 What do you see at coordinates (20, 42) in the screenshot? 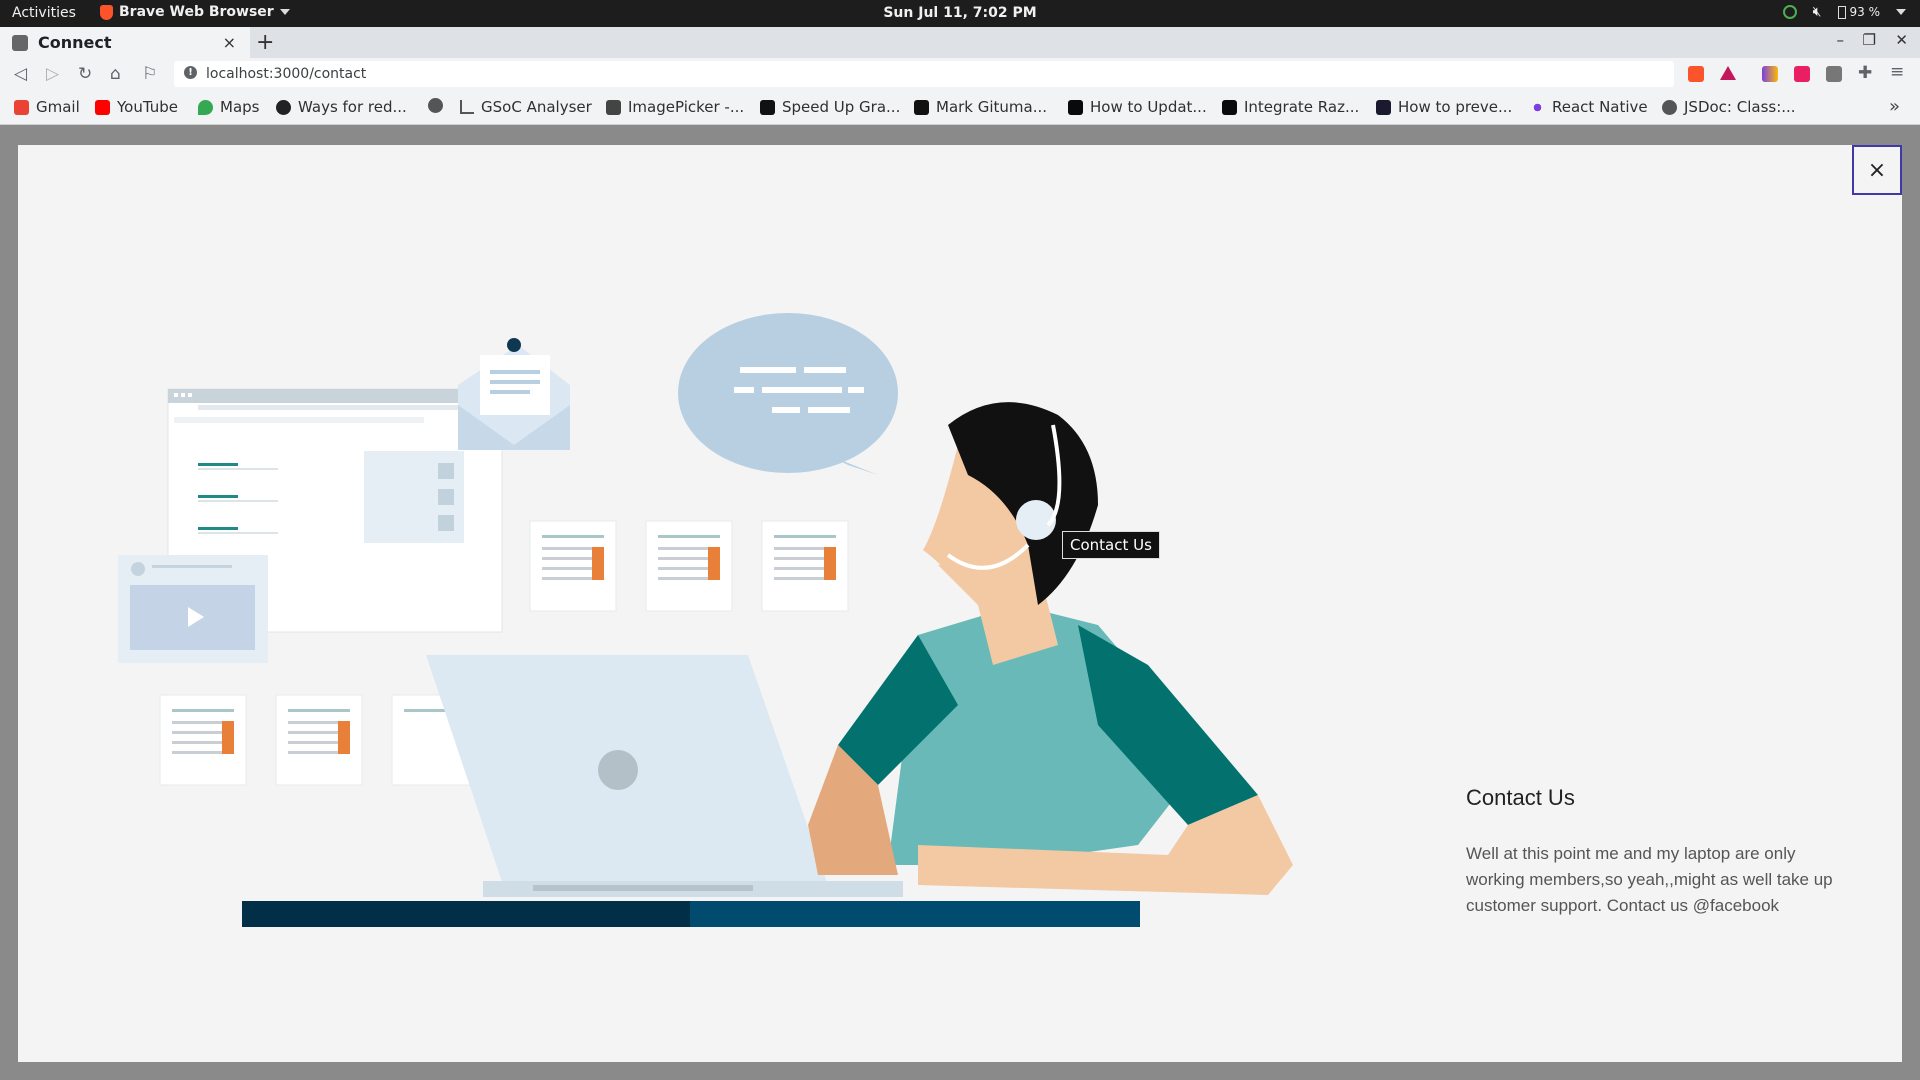
I see `tab-favicon-icon` at bounding box center [20, 42].